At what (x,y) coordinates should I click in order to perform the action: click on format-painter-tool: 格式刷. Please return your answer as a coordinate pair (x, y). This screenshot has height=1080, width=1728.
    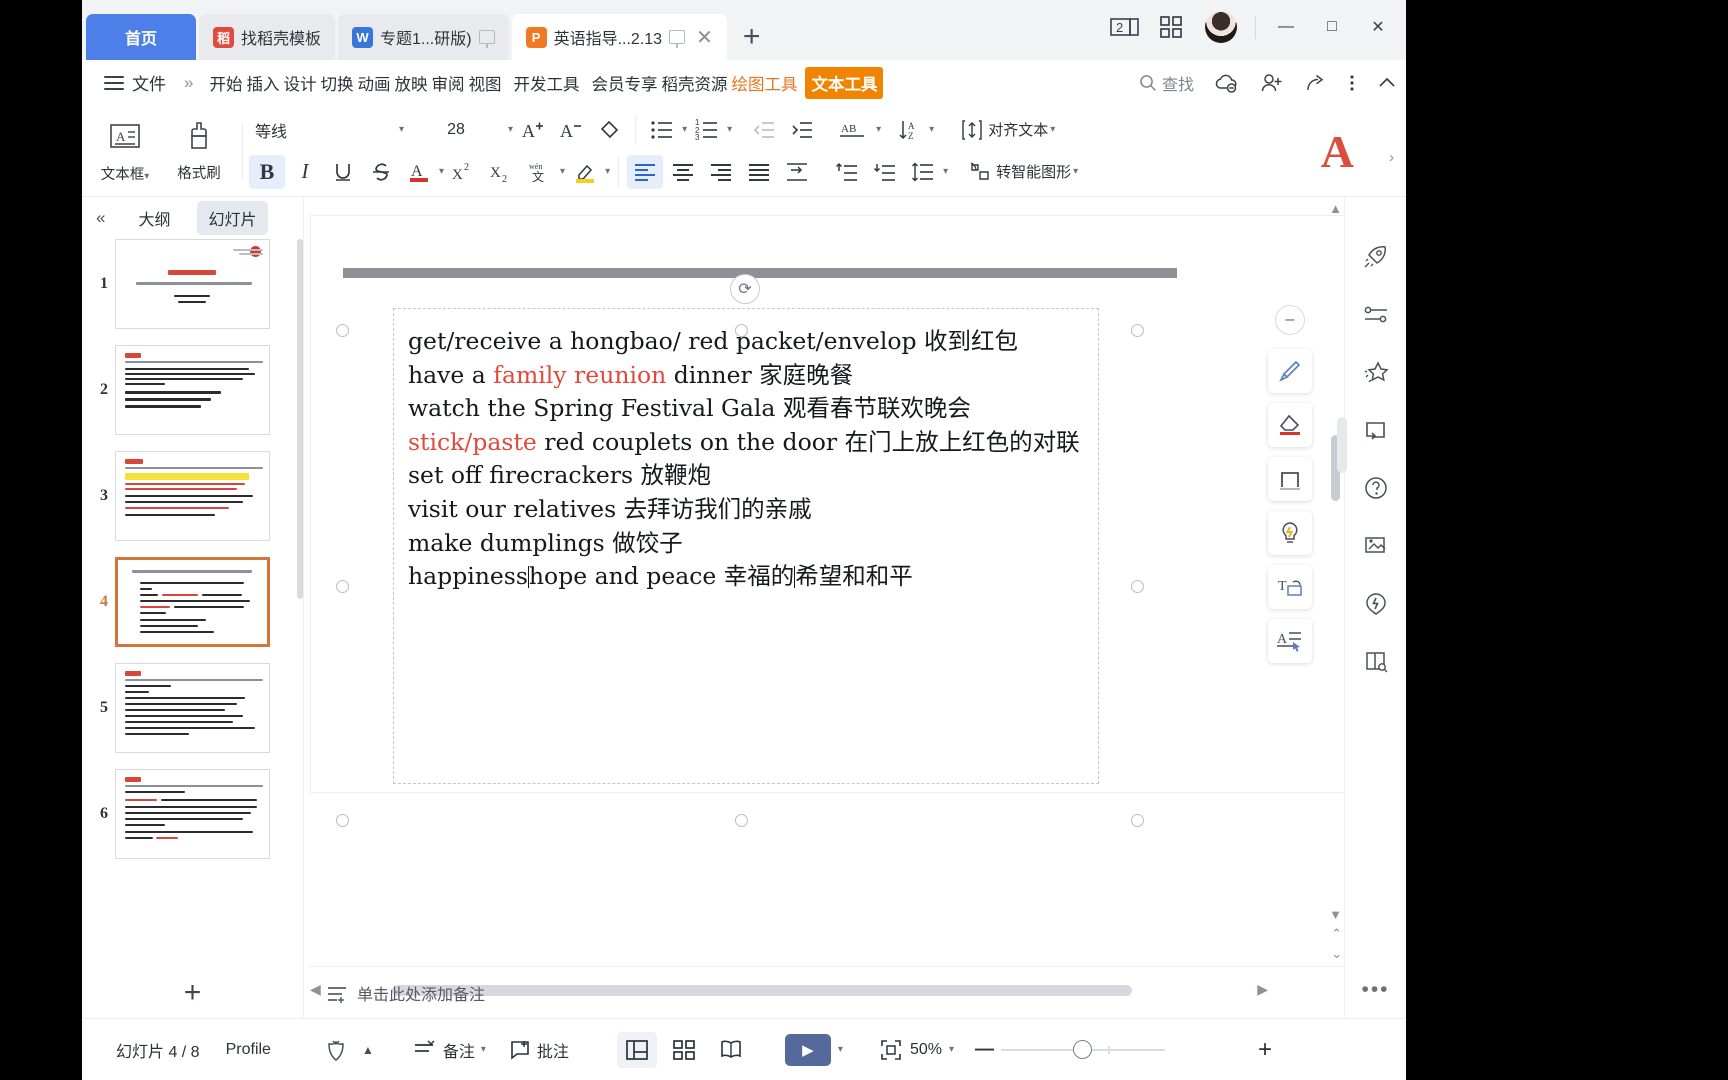
    Looking at the image, I should click on (199, 150).